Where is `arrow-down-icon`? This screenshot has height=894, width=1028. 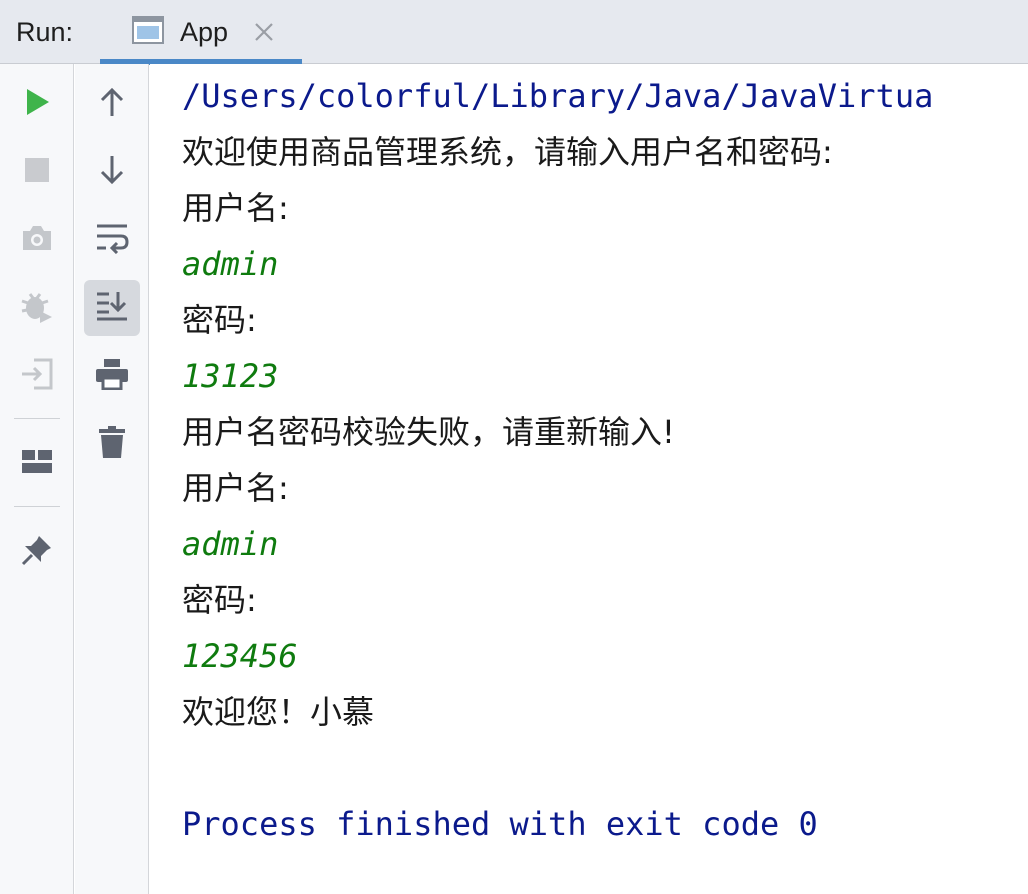 arrow-down-icon is located at coordinates (112, 172).